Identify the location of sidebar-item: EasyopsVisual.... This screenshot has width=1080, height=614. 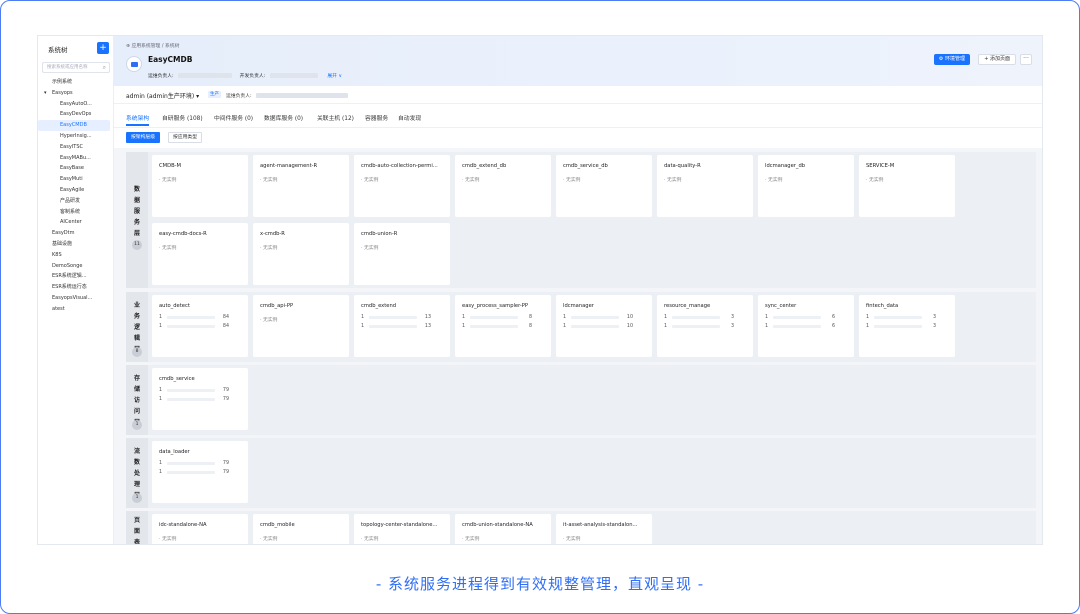
(76, 298).